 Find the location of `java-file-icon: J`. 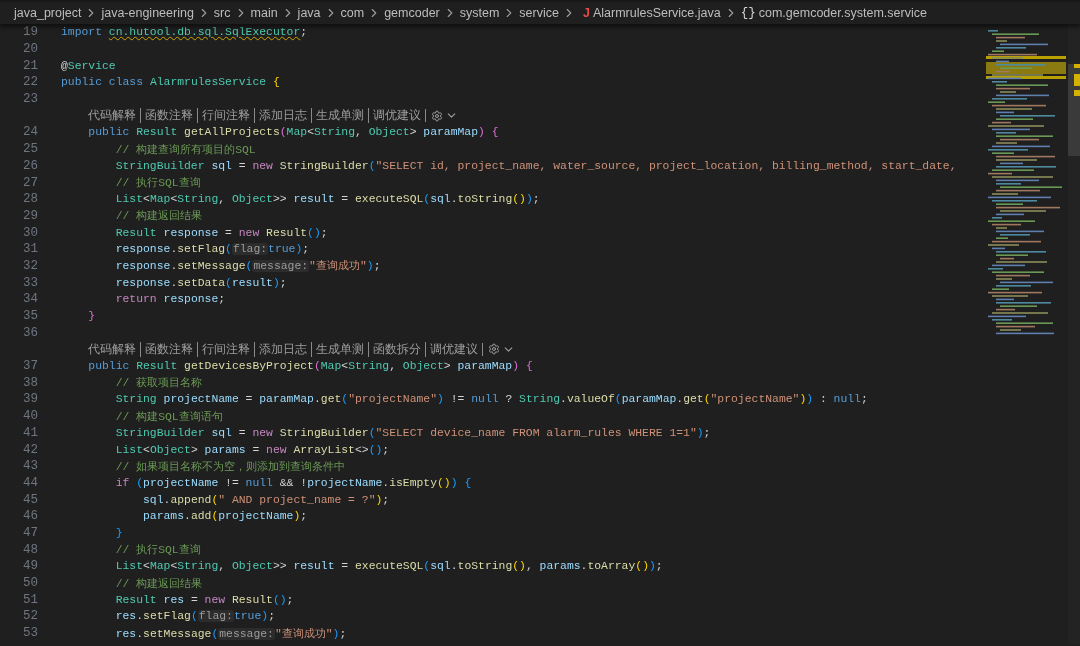

java-file-icon: J is located at coordinates (586, 13).